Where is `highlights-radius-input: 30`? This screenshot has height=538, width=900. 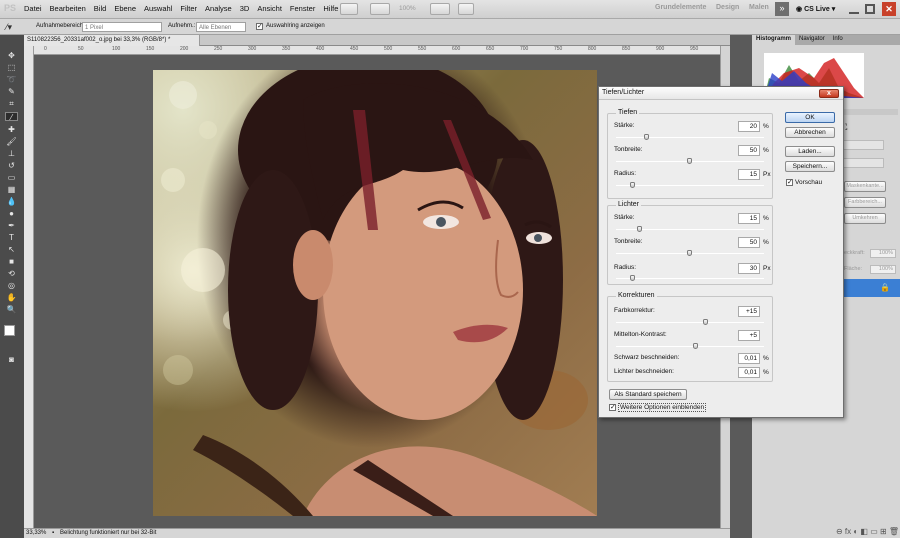 highlights-radius-input: 30 is located at coordinates (749, 268).